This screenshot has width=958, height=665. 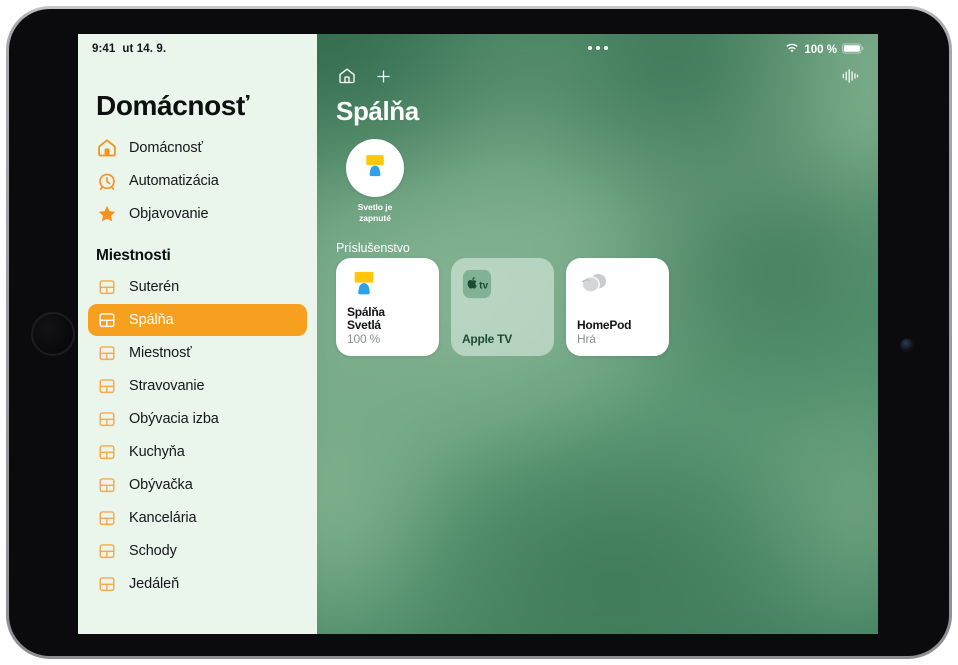 I want to click on accessory-status: Hrá, so click(x=586, y=338).